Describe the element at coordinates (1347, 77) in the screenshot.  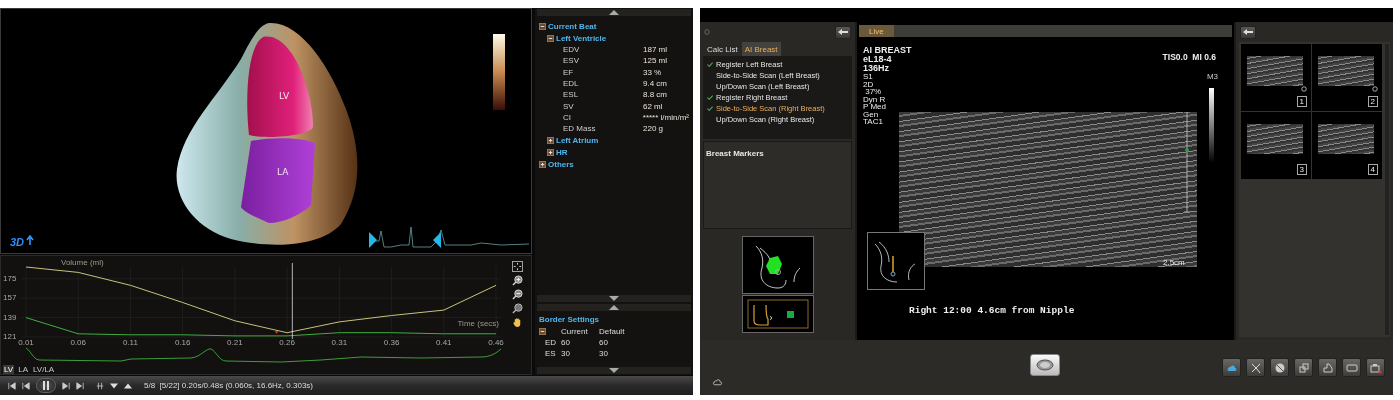
I see `image-thumbnail: 2` at that location.